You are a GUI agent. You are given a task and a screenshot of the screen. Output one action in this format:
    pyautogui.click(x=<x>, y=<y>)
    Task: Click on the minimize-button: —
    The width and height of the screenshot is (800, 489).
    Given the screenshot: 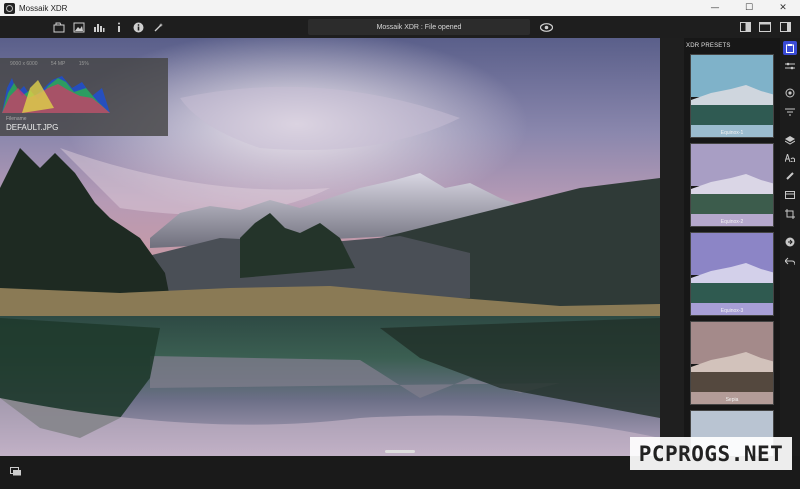 What is the action you would take?
    pyautogui.click(x=715, y=8)
    